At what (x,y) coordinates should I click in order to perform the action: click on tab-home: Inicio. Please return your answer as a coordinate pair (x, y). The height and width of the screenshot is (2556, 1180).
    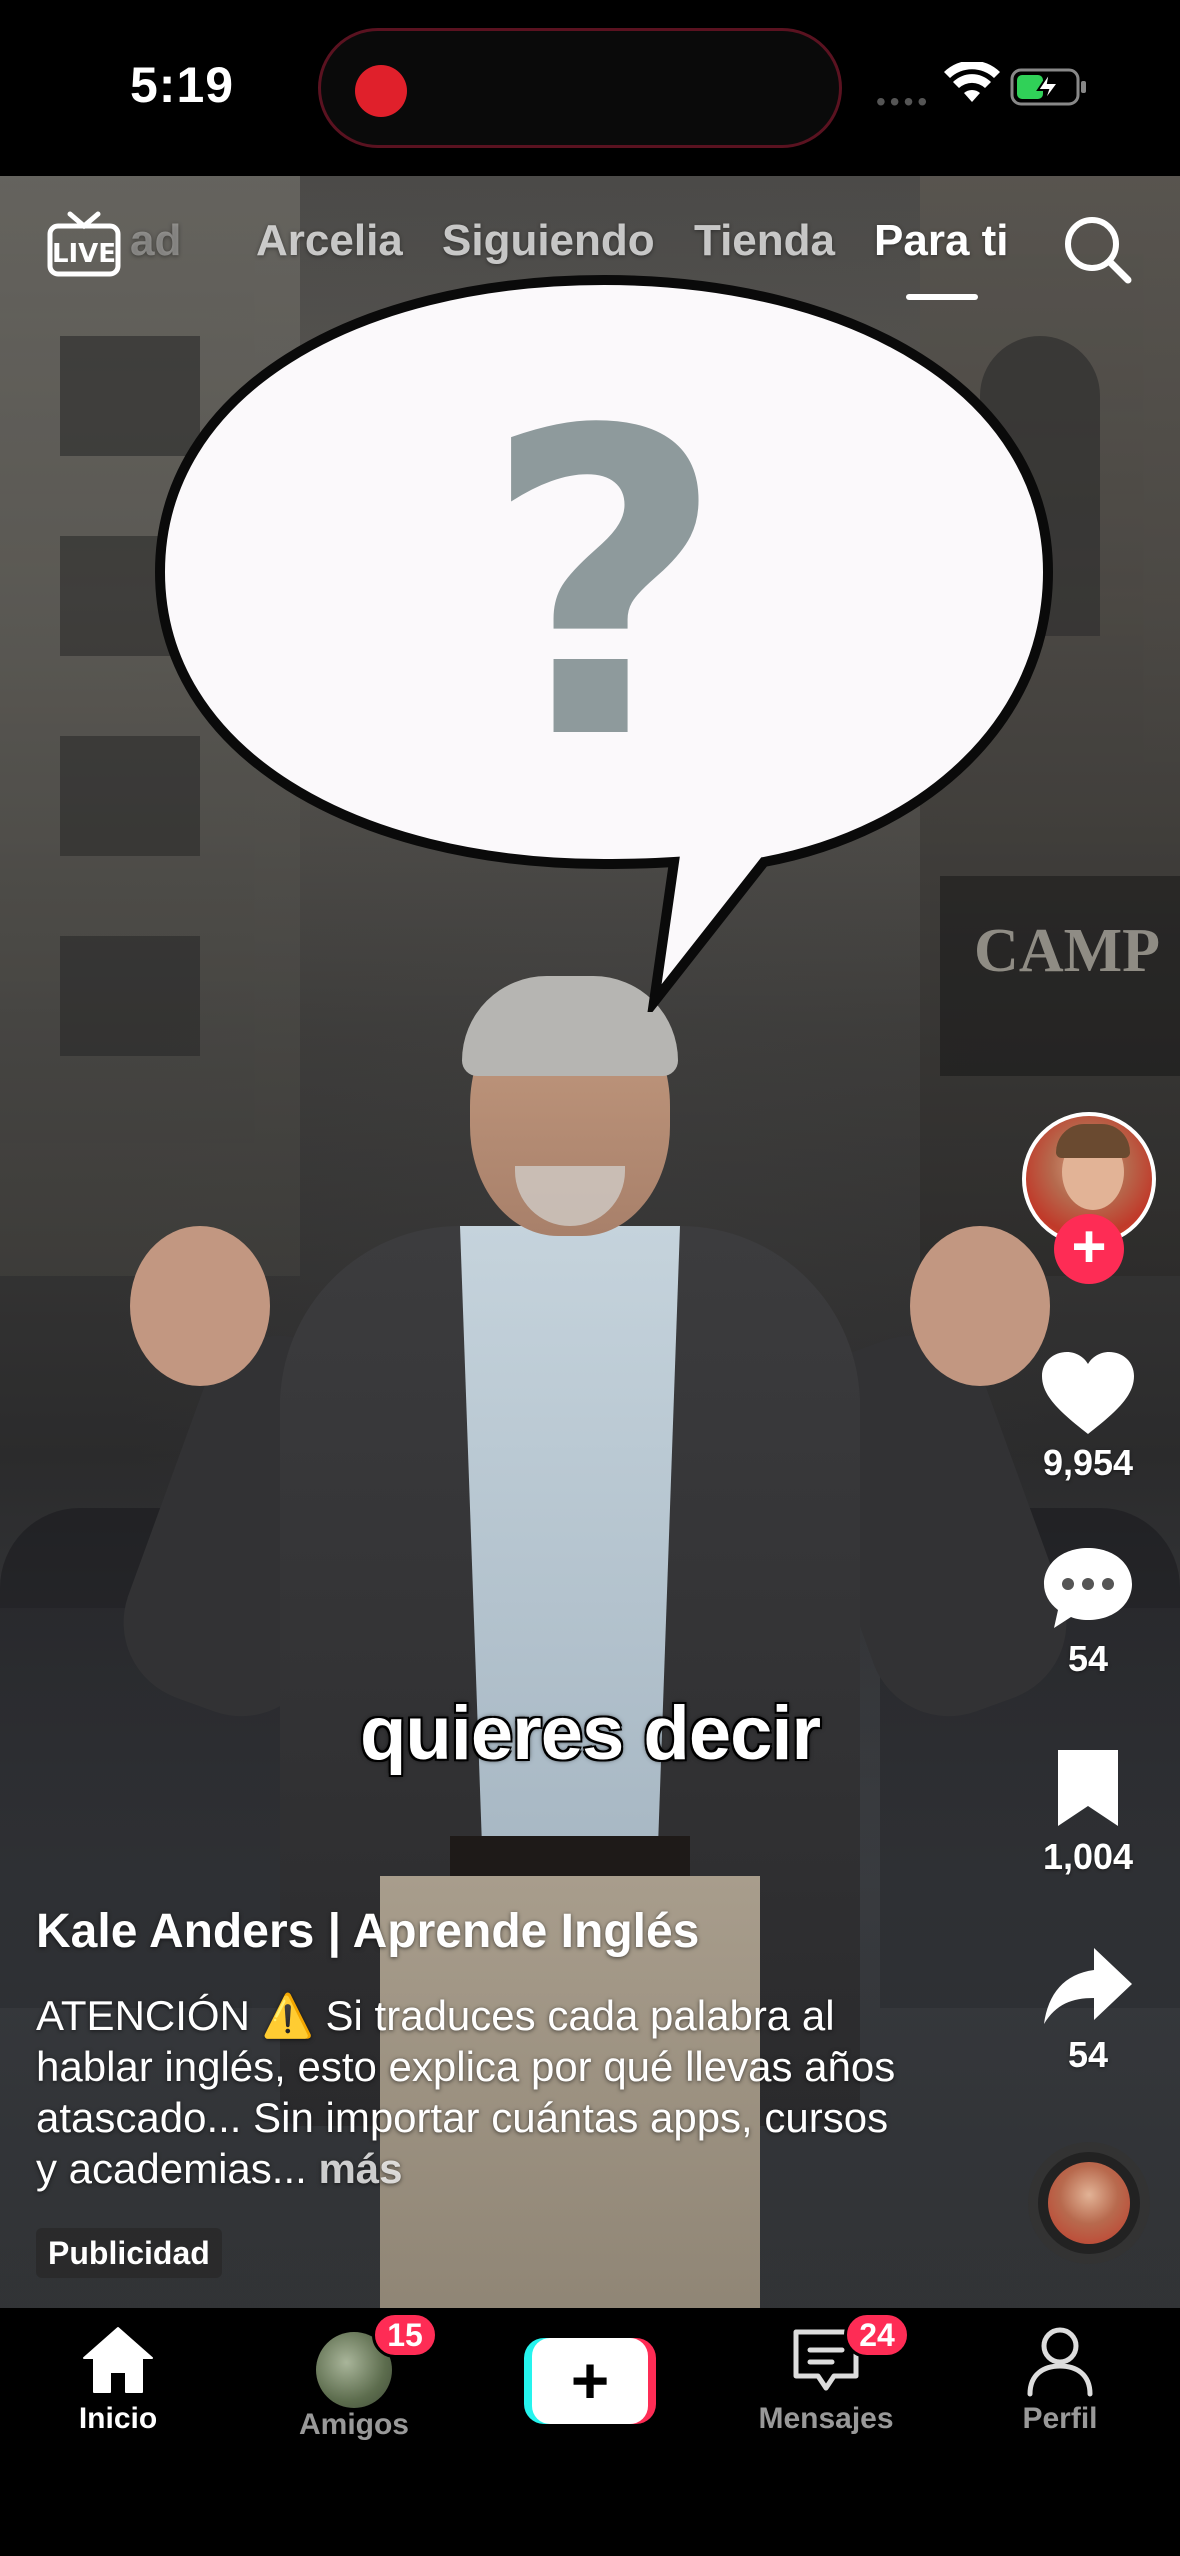
    Looking at the image, I should click on (118, 2379).